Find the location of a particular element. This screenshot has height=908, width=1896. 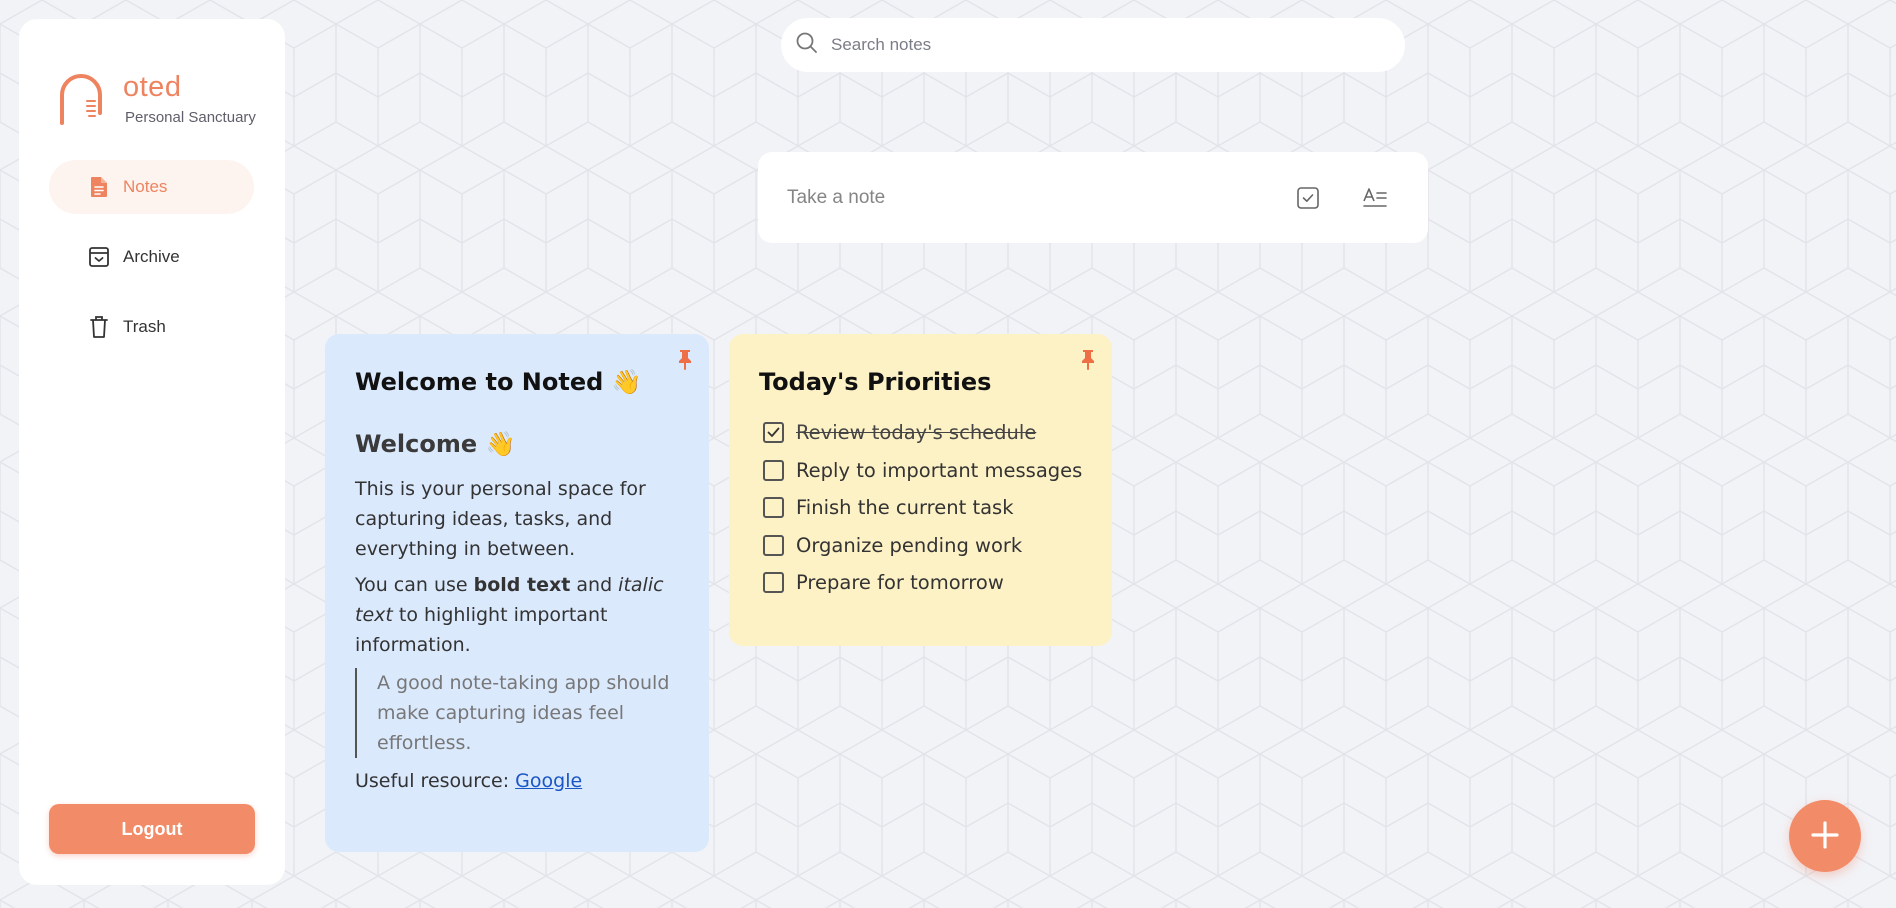

checklist-item-text: Organize pending work is located at coordinates (909, 545).